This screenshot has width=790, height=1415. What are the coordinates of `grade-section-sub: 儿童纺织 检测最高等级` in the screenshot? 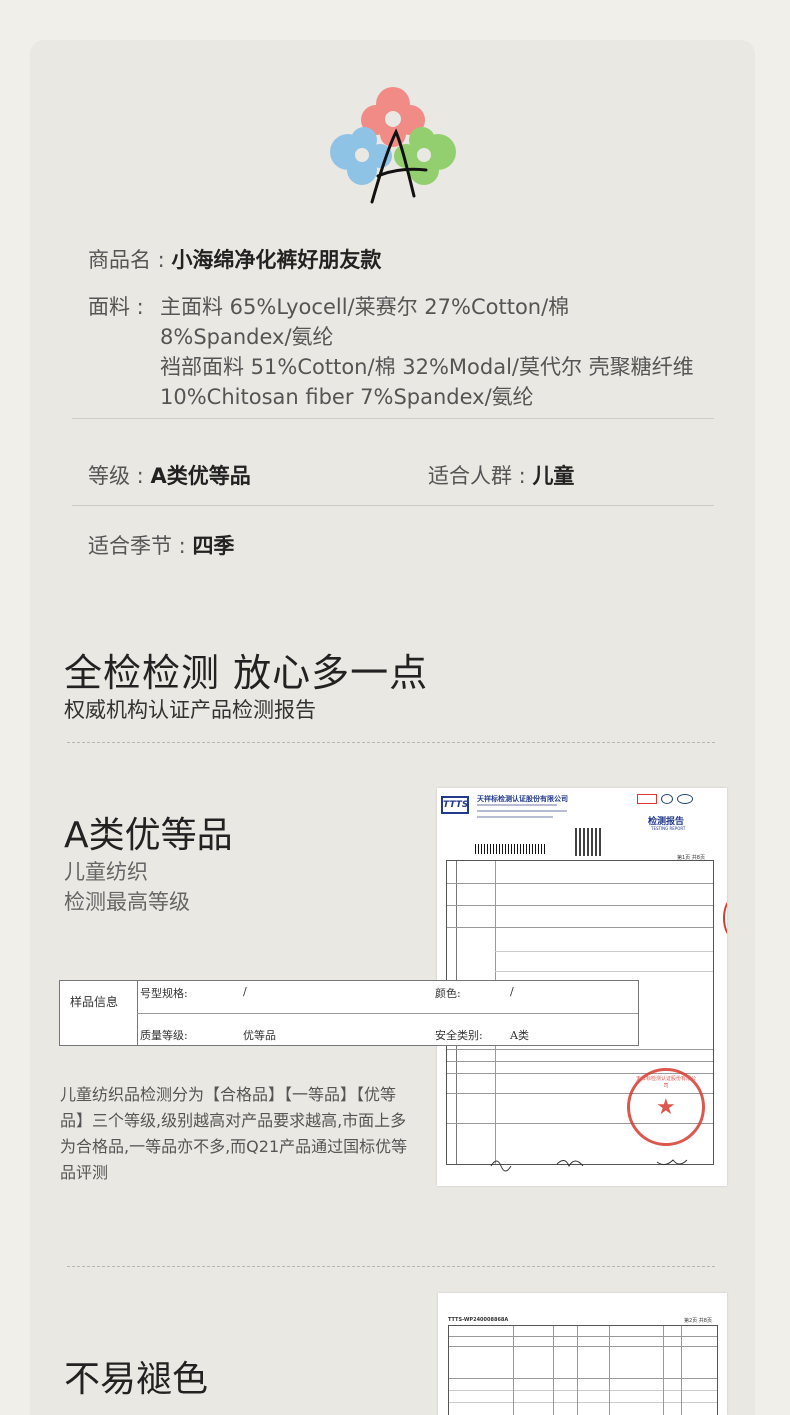 It's located at (127, 887).